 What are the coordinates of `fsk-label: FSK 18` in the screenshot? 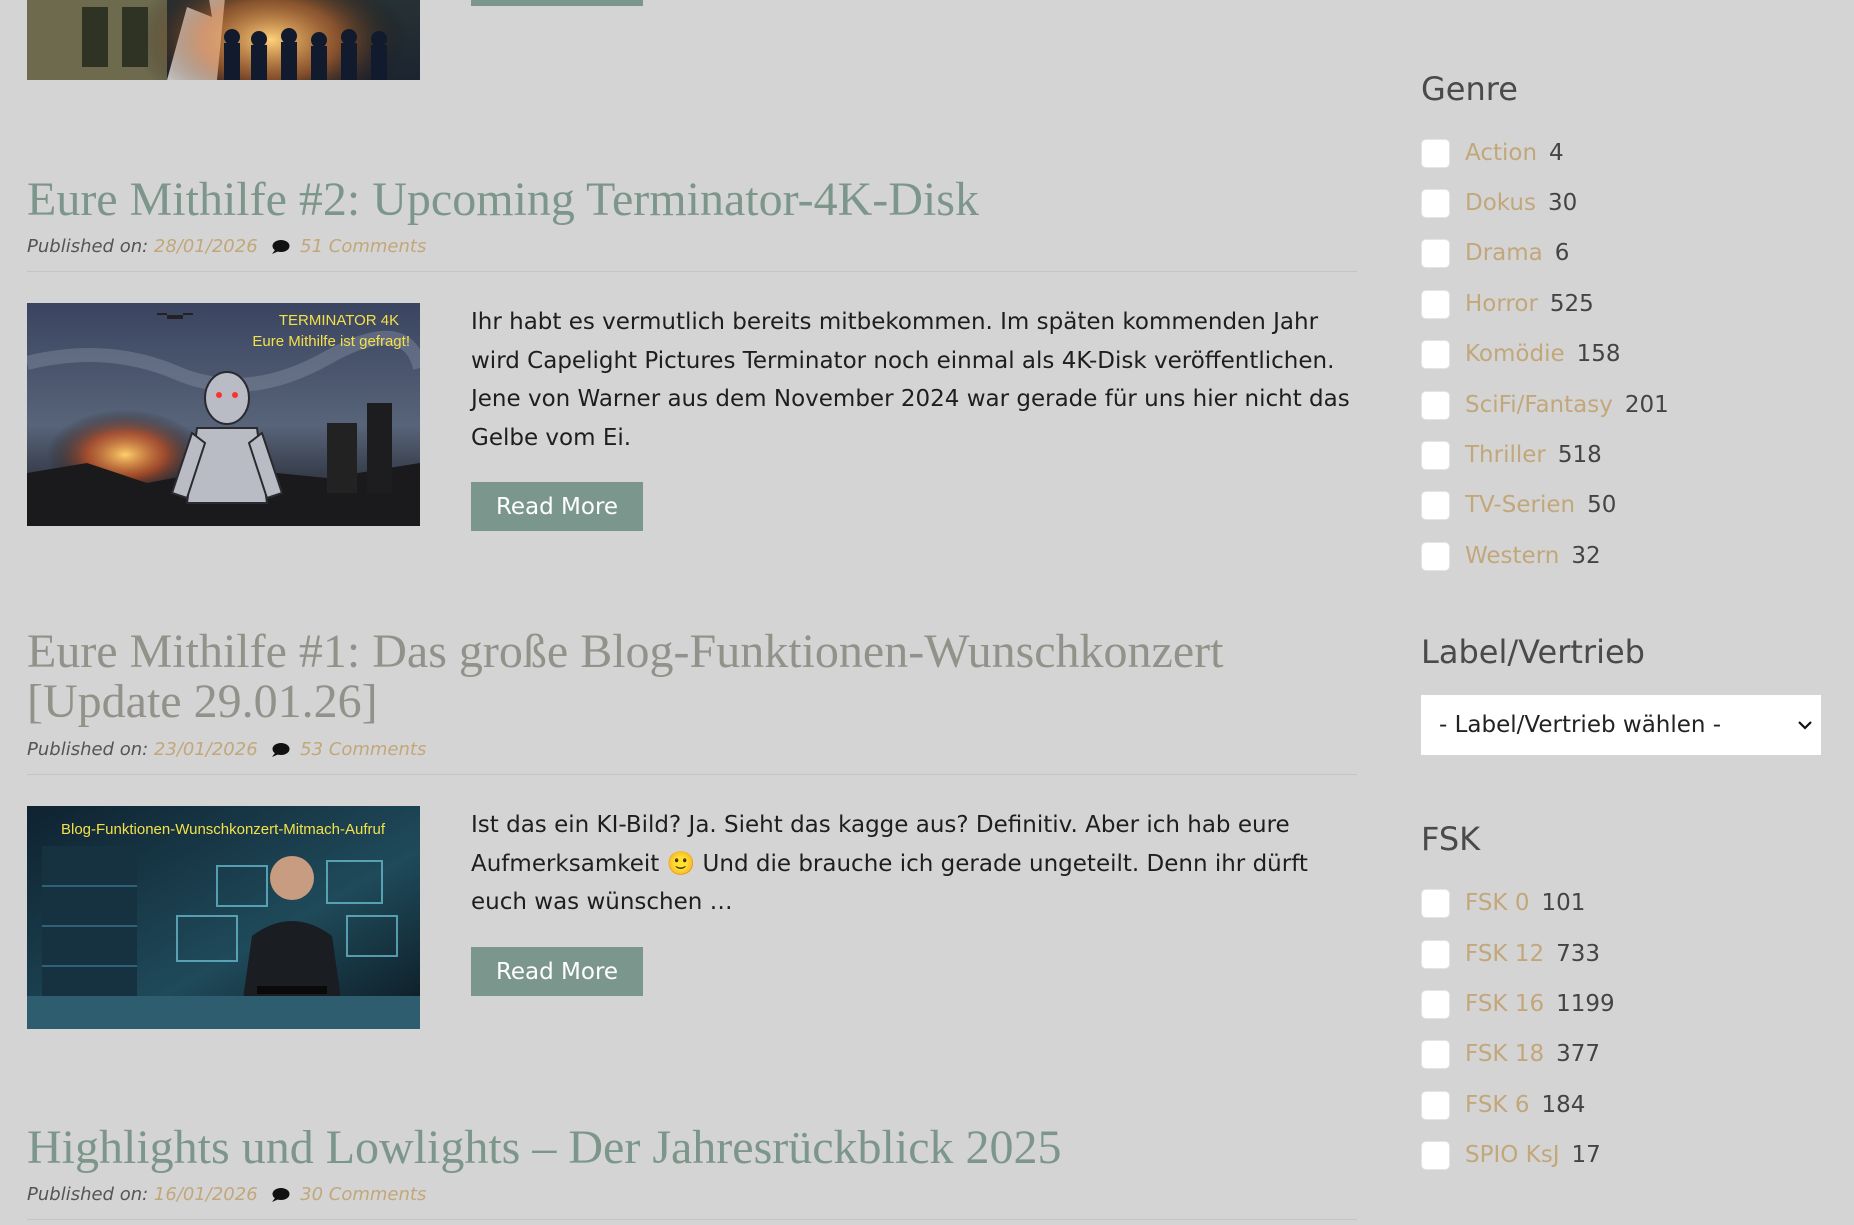 It's located at (1504, 1054).